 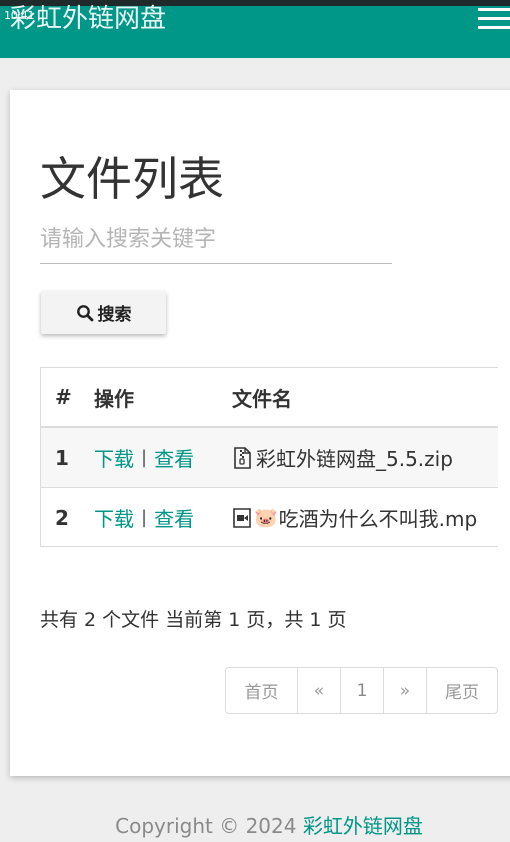 What do you see at coordinates (266, 518) in the screenshot?
I see `pig-emoji: 🐷` at bounding box center [266, 518].